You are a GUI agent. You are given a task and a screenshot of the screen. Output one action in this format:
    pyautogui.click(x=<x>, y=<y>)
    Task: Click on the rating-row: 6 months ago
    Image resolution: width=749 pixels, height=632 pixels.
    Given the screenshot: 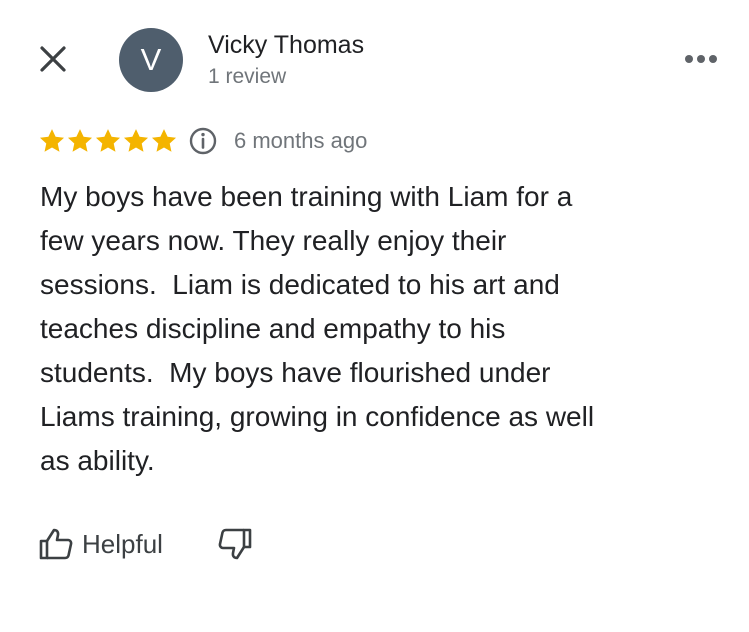 What is the action you would take?
    pyautogui.click(x=202, y=141)
    